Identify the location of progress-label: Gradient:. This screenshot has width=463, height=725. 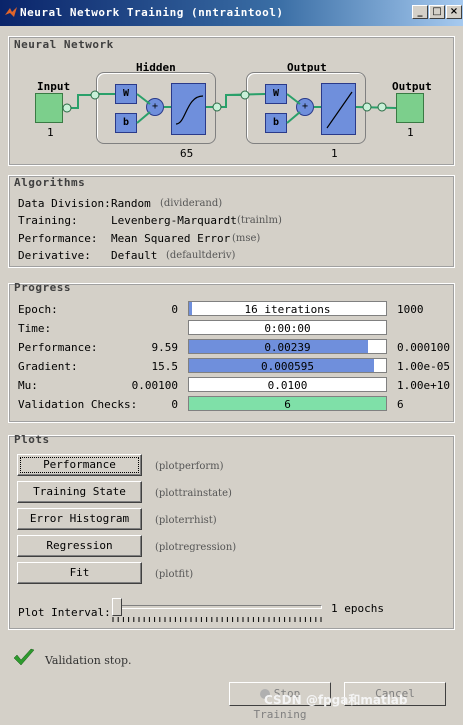
(48, 366).